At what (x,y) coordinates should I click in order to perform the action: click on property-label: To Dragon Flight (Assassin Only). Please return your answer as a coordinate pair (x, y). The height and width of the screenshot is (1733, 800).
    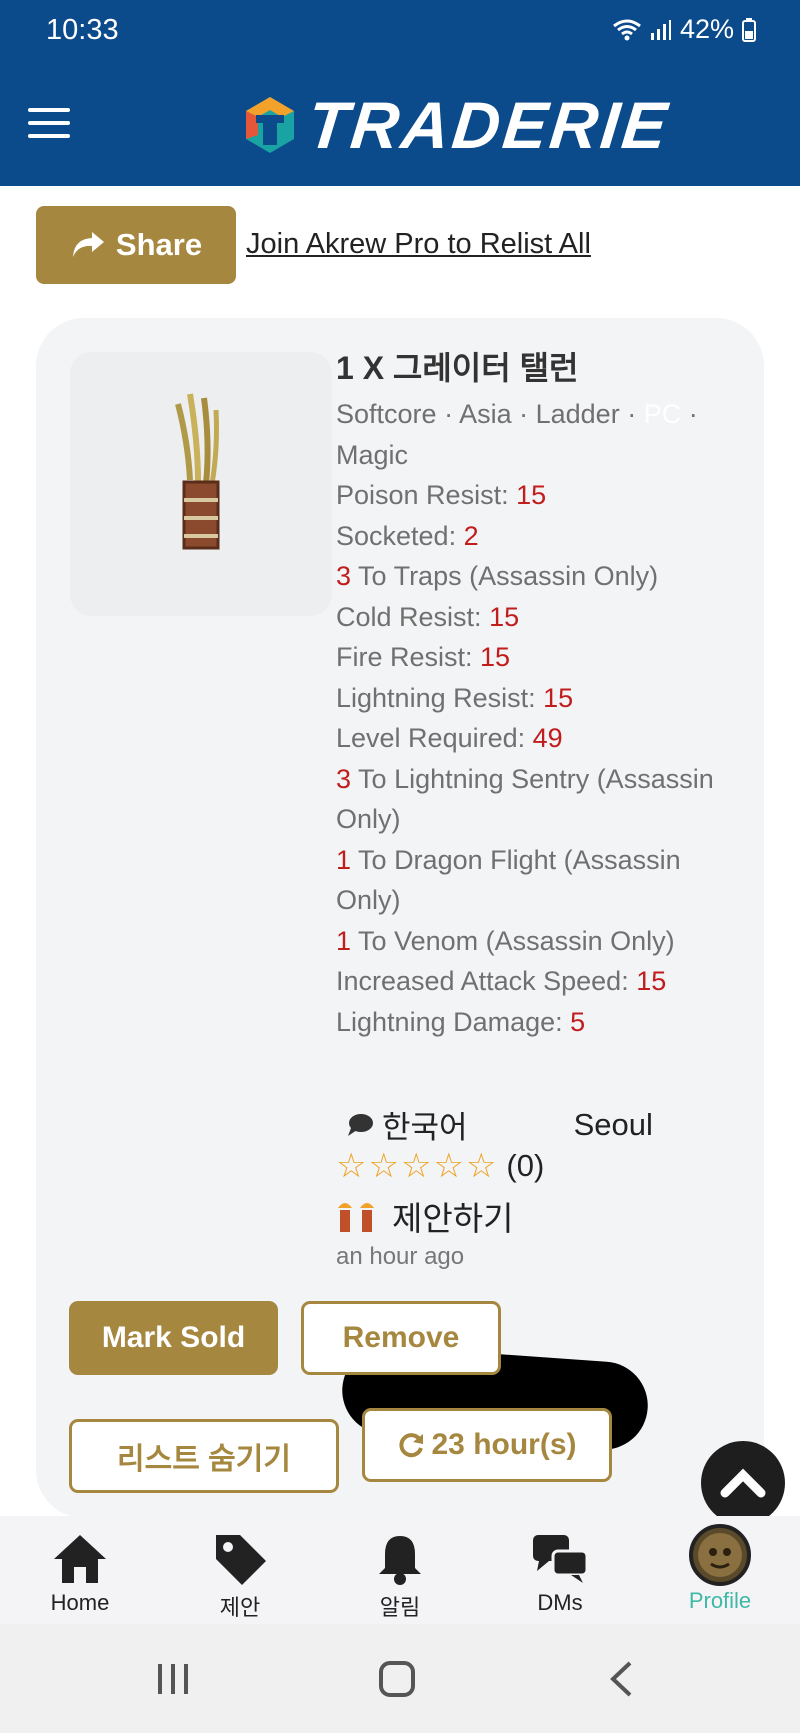
    Looking at the image, I should click on (508, 880).